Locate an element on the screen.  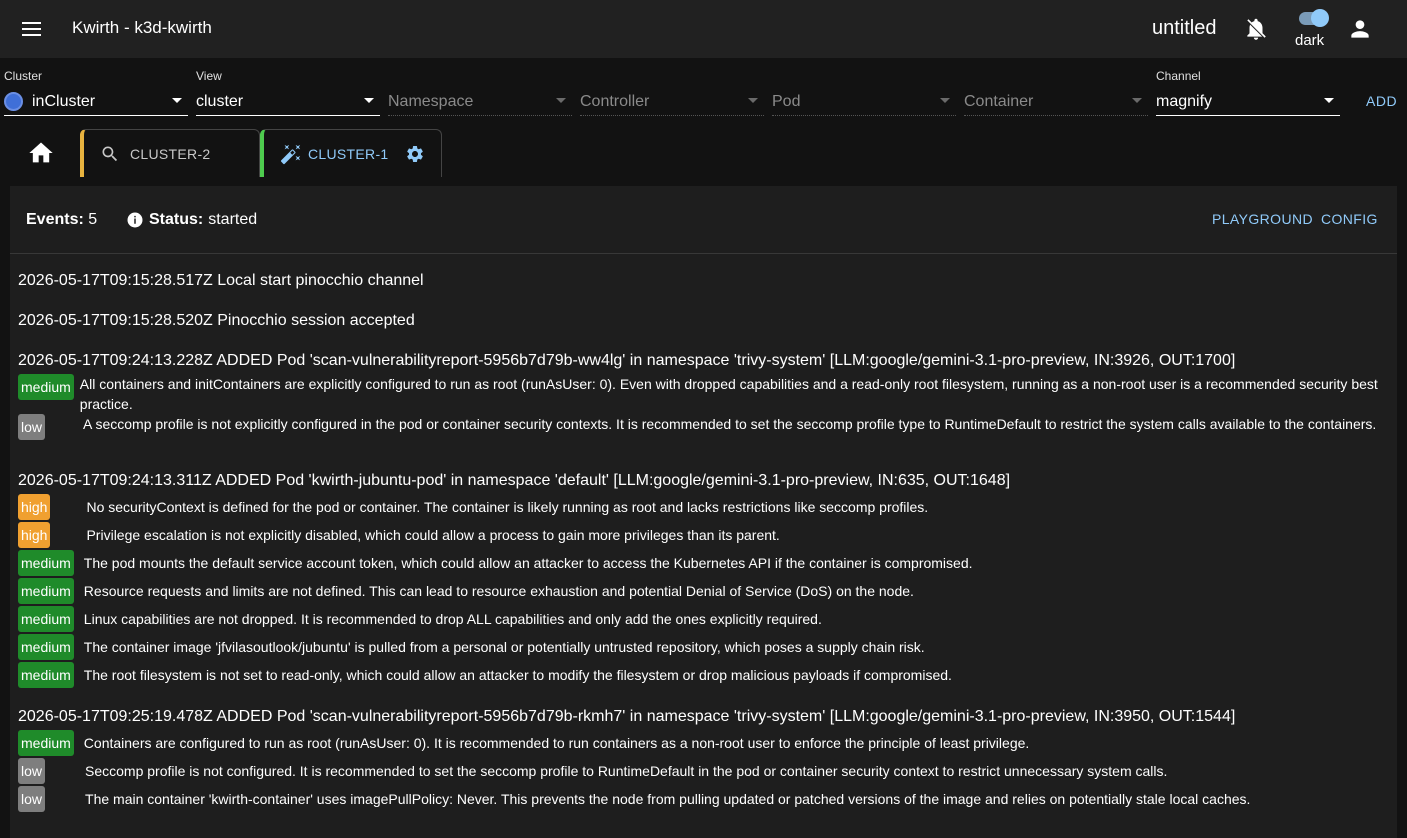
events-label: Events: is located at coordinates (55, 219).